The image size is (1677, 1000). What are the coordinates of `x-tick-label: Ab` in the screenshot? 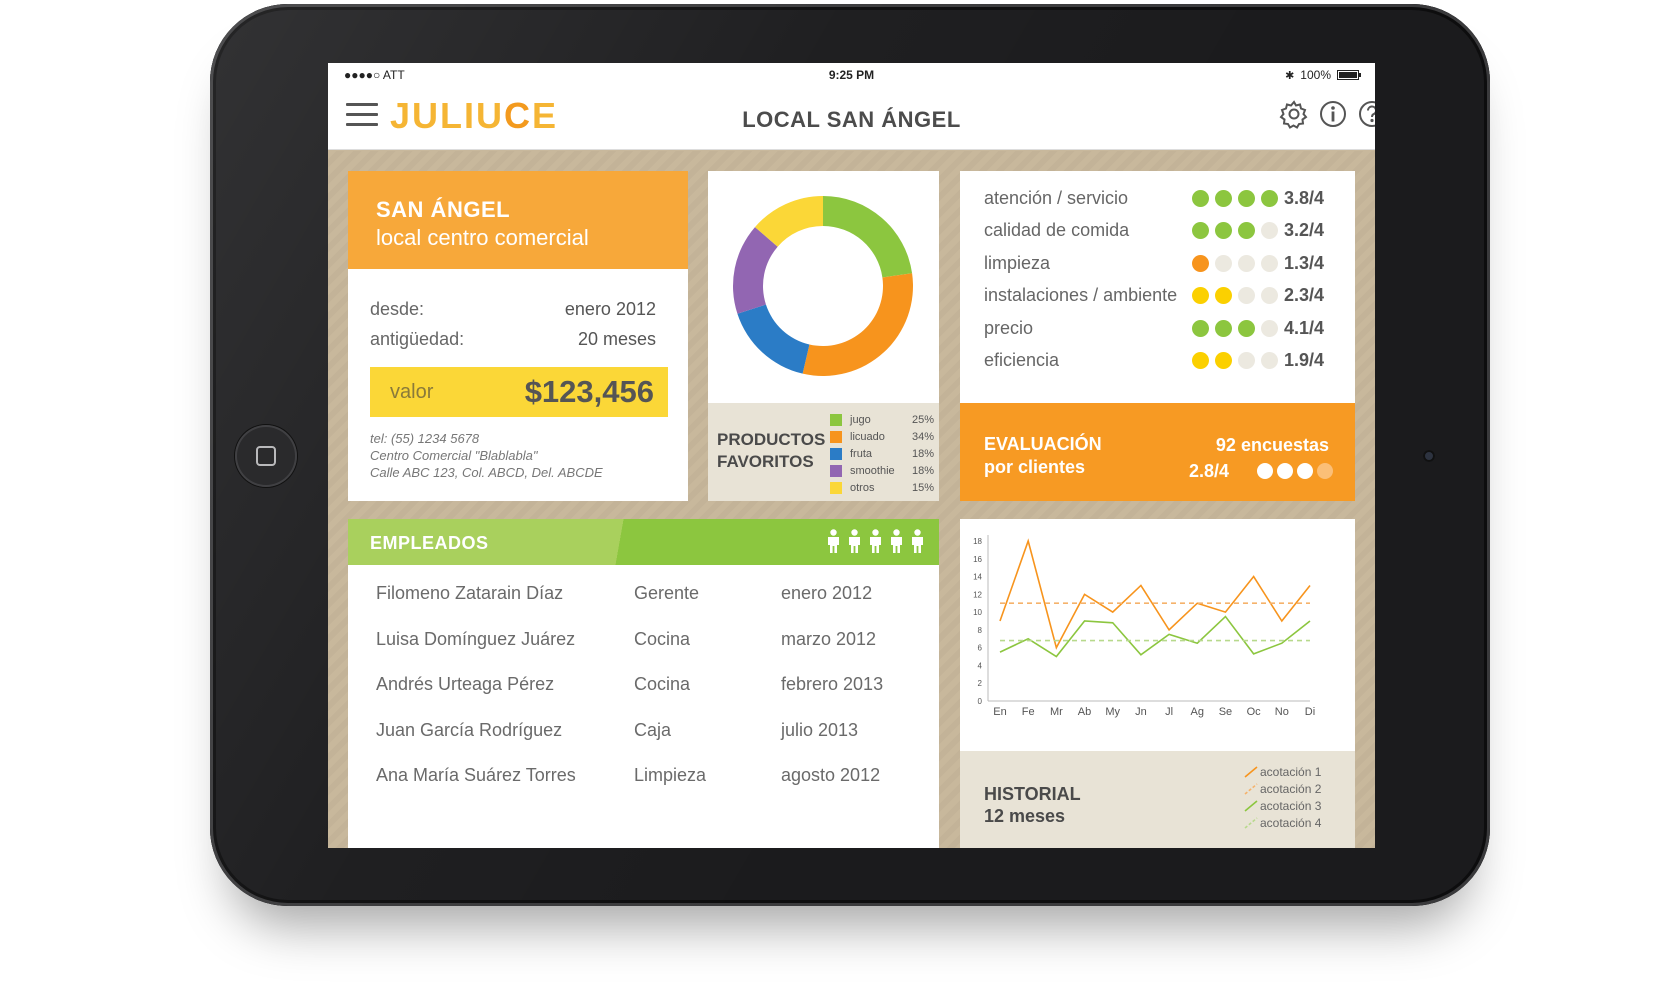 It's located at (1084, 712).